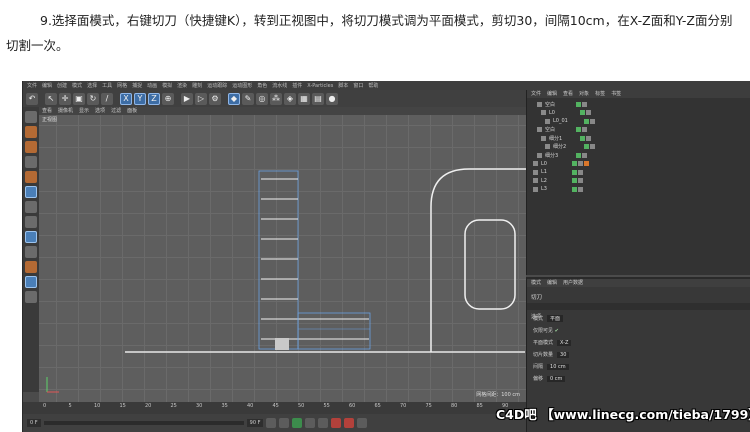 This screenshot has width=750, height=432. I want to click on om-menu-item-5: 书签, so click(616, 94).